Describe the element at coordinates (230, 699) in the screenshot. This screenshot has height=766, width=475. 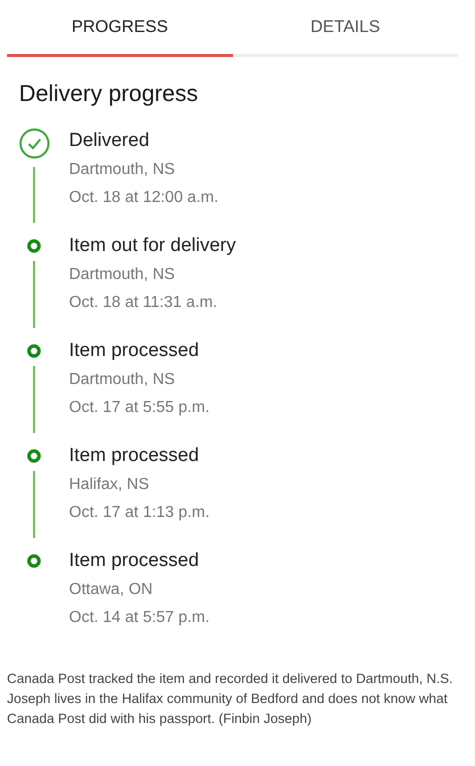
I see `photo-caption: Canada Post tracked the item and recorded it delivered to Dartmouth, N.S. Joseph lives in the Halifax community of Bedford and does not know what Canada Post did with his passport. (Finbin Joseph)` at that location.